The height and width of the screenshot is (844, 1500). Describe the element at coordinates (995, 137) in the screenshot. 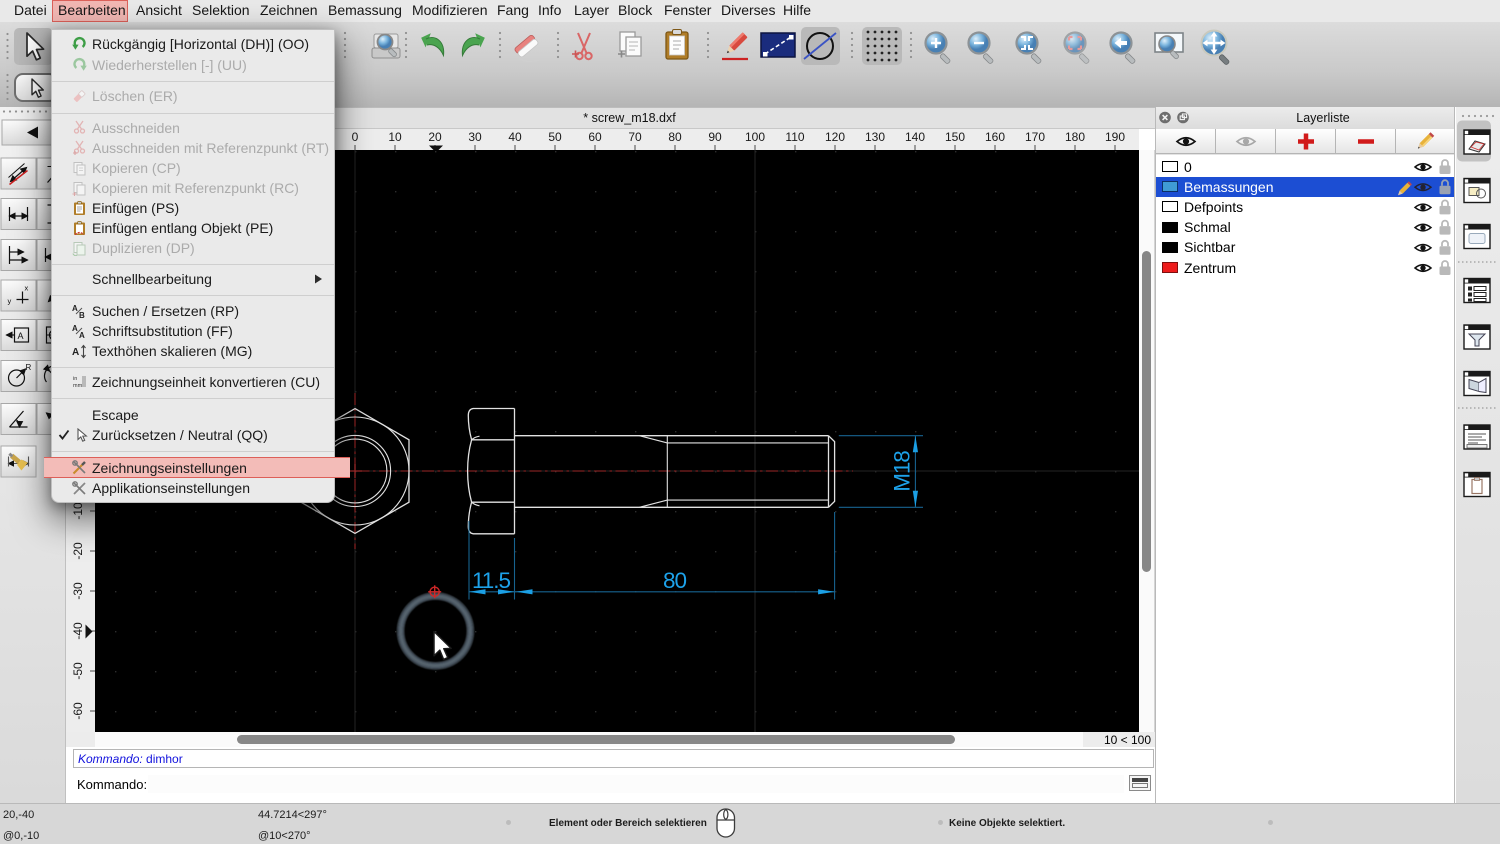

I see `svg-text: 160` at that location.